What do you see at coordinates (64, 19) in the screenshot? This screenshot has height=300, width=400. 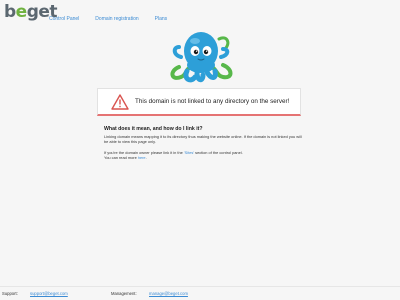 I see `nav-control-panel: Control Panel` at bounding box center [64, 19].